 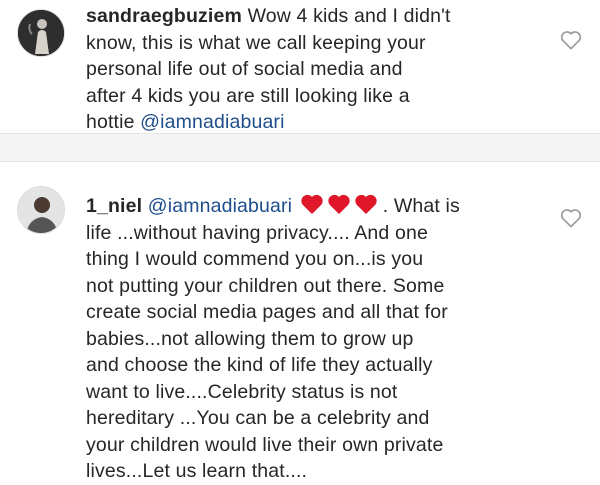 I want to click on red-heart-emoji-group, so click(x=340, y=206).